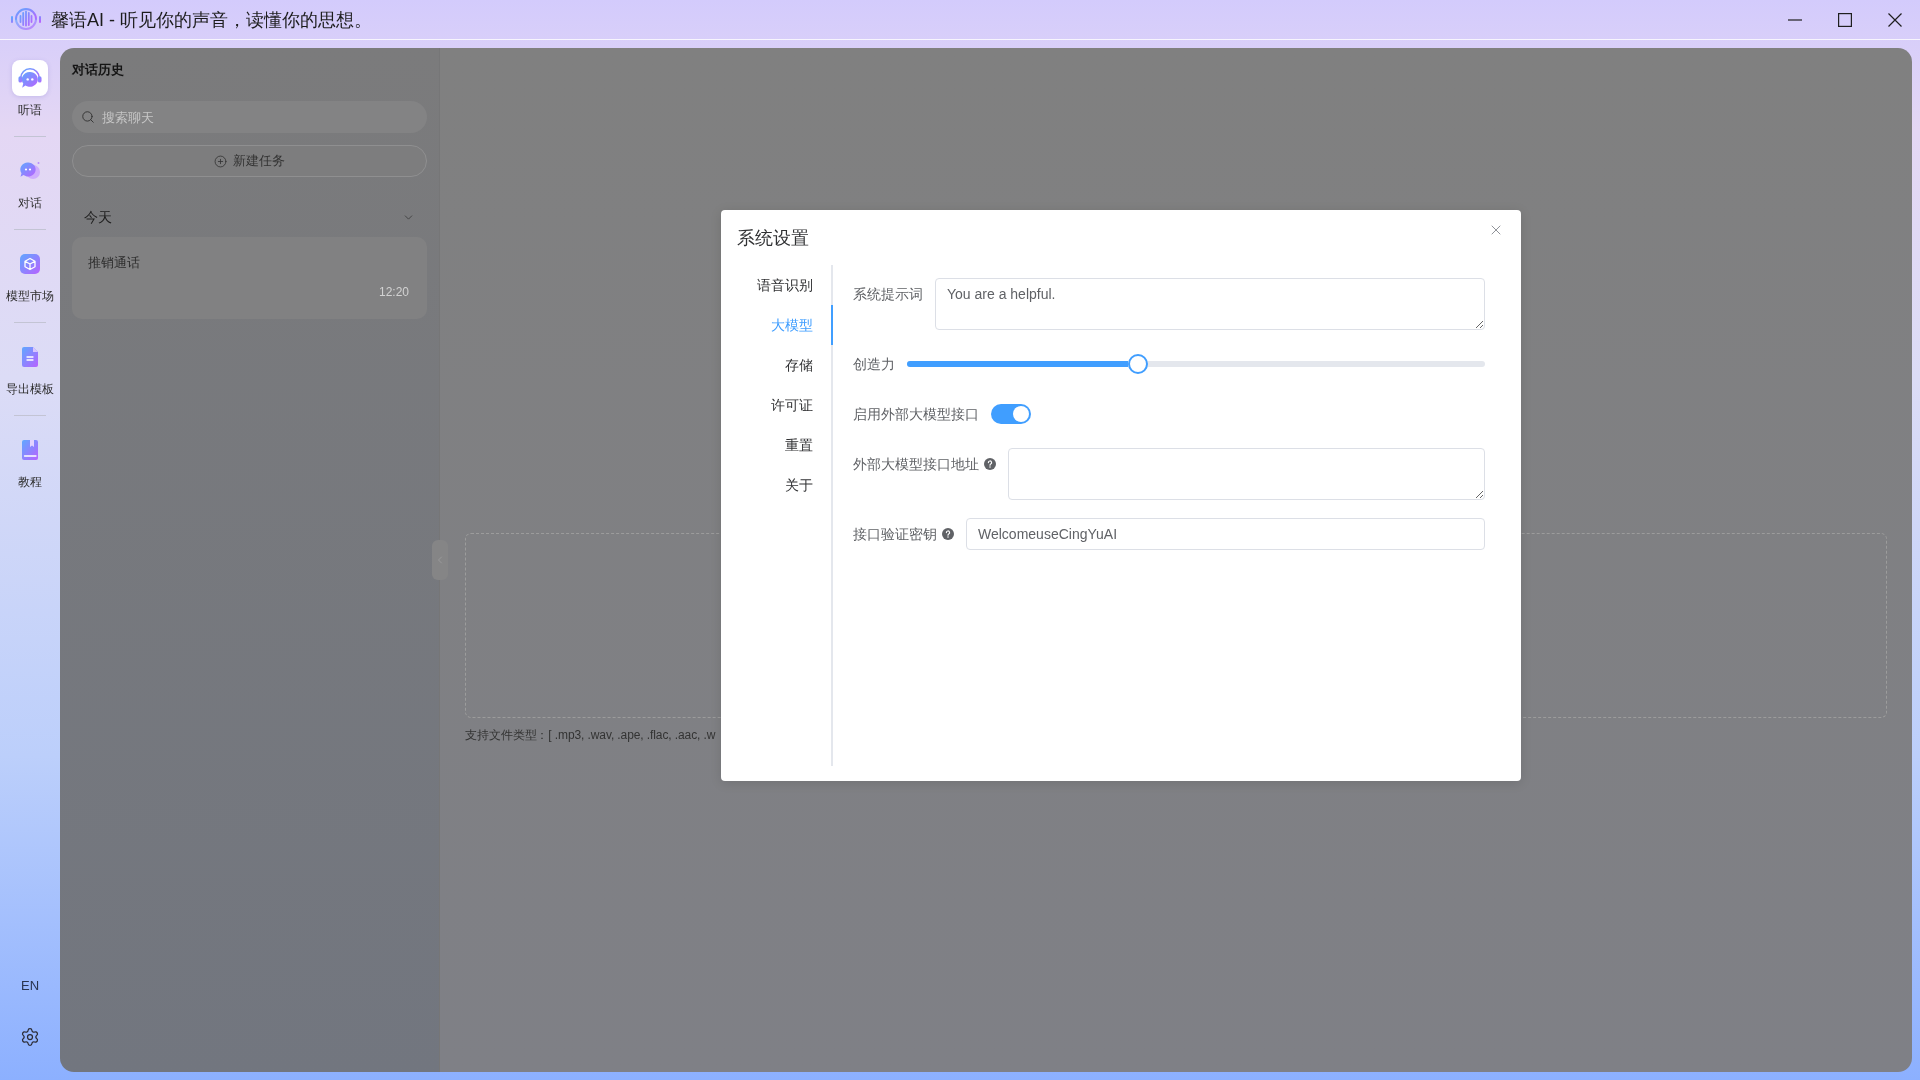  I want to click on chat-bubbles-icon, so click(30, 171).